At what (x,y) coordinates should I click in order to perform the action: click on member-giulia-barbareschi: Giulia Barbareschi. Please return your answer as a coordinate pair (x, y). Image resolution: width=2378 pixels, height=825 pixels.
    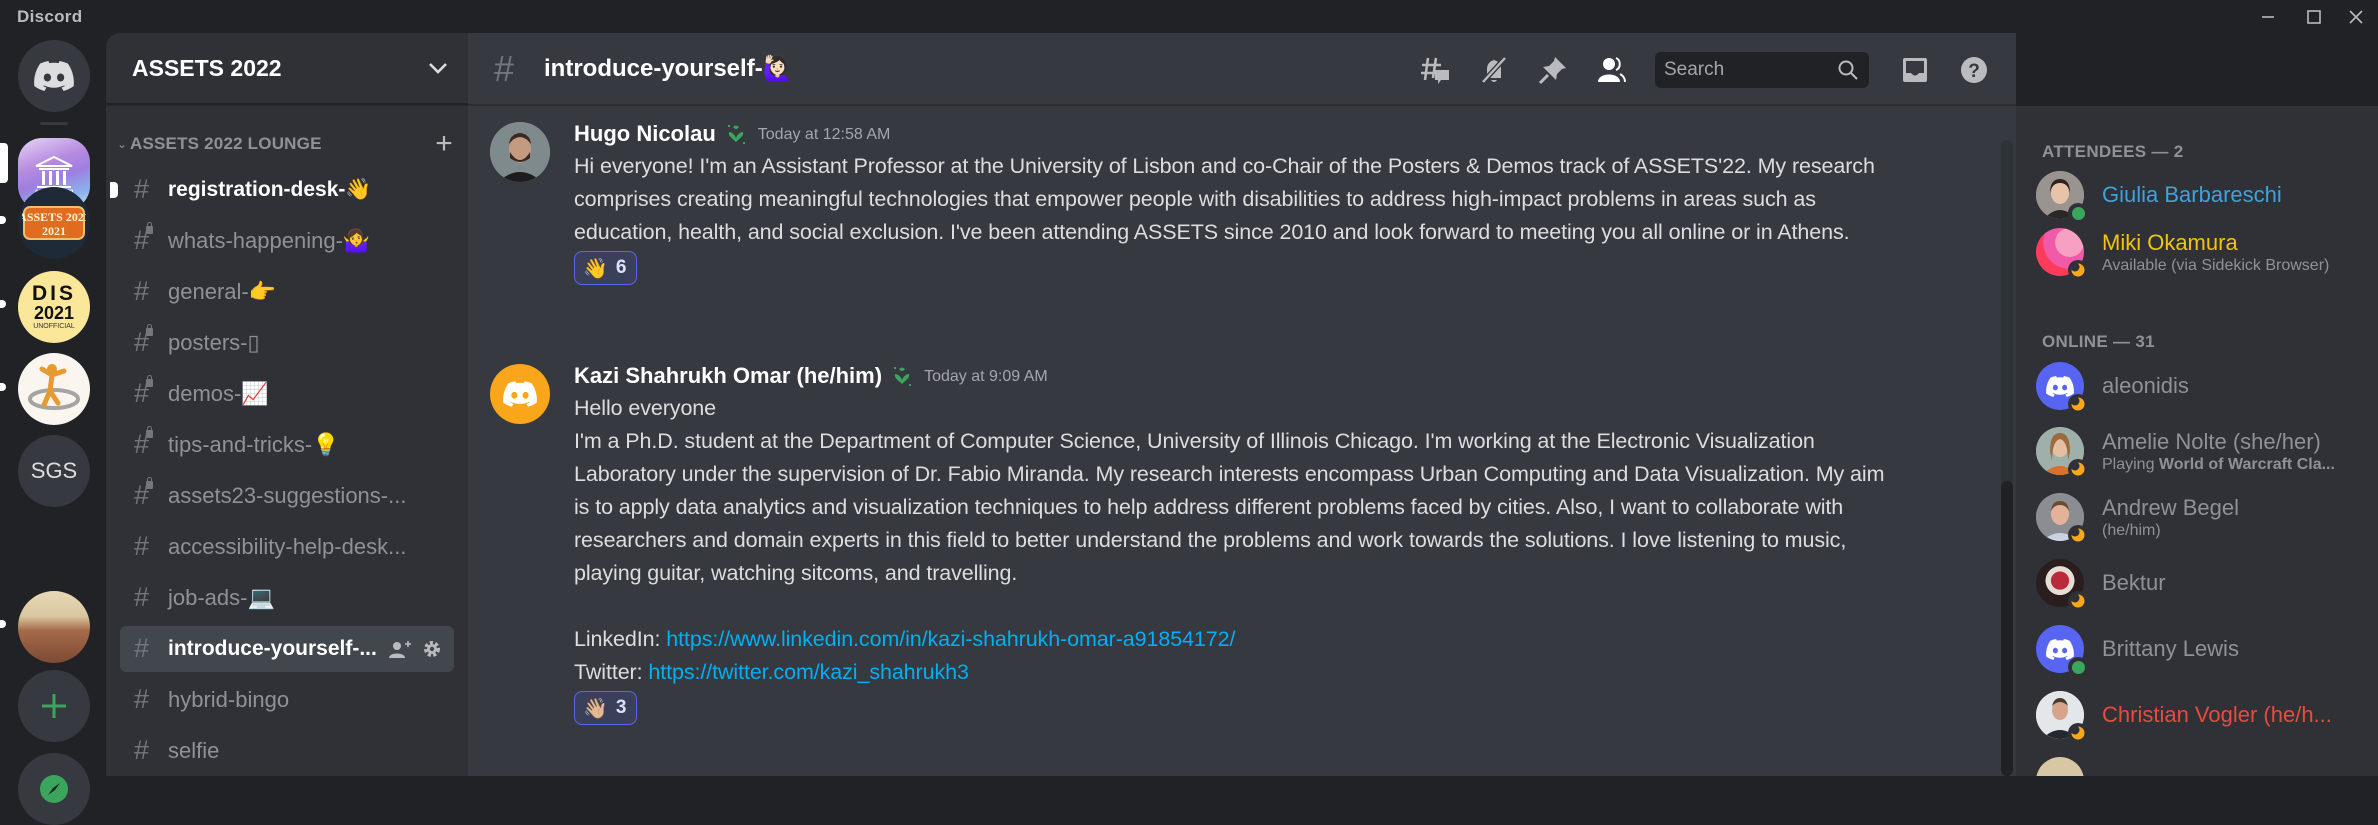
    Looking at the image, I should click on (2206, 195).